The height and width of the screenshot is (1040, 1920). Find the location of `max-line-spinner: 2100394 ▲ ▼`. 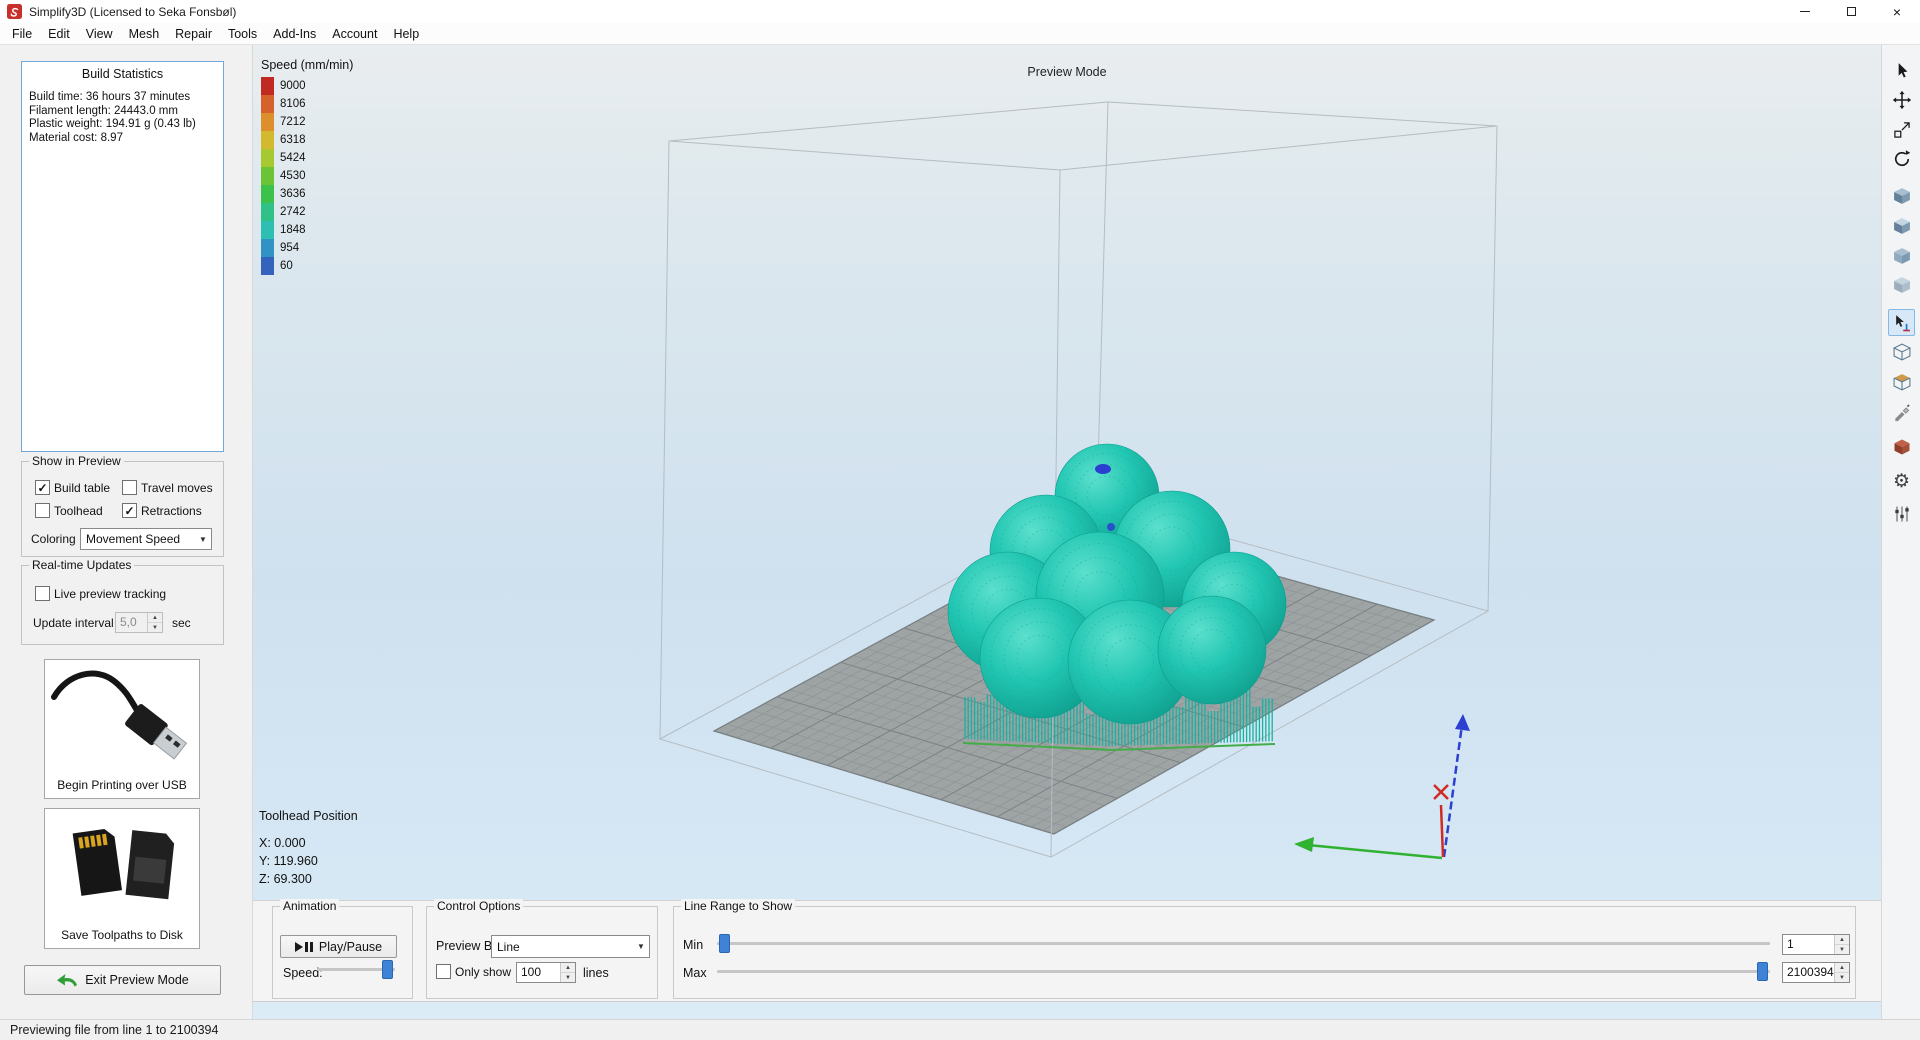

max-line-spinner: 2100394 ▲ ▼ is located at coordinates (1816, 972).